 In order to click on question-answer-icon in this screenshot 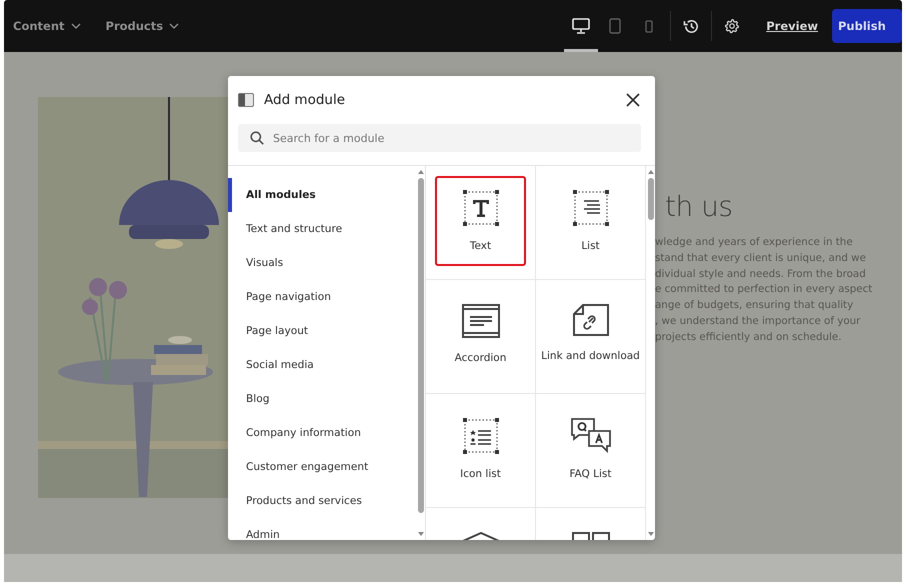, I will do `click(590, 436)`.